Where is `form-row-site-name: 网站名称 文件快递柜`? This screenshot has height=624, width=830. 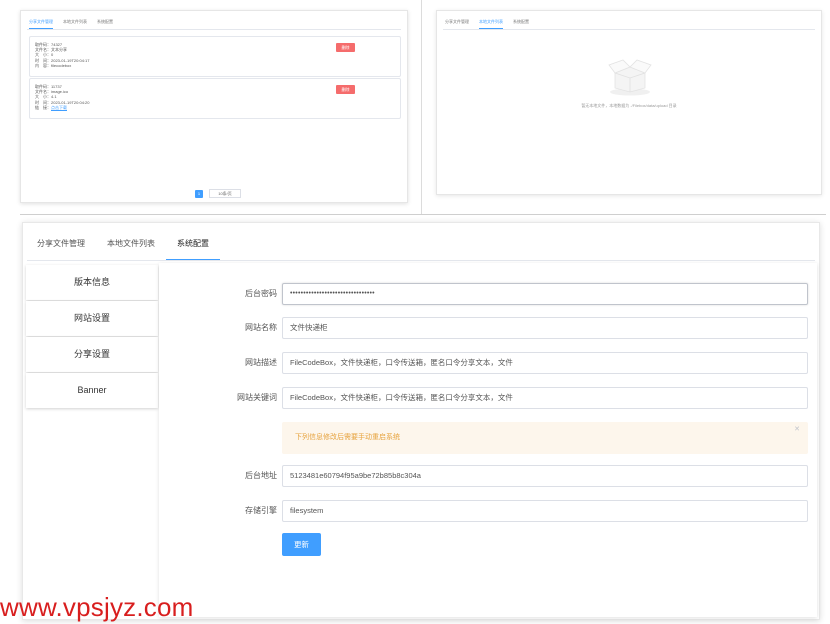
form-row-site-name: 网站名称 文件快递柜 is located at coordinates (488, 328).